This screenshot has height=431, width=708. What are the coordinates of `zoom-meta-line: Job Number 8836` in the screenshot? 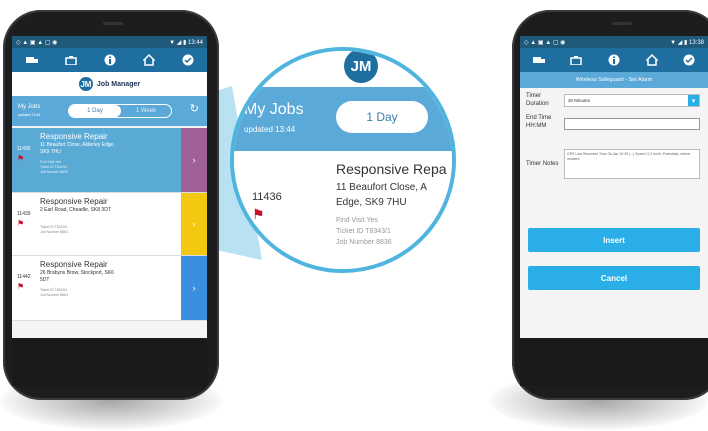 It's located at (364, 242).